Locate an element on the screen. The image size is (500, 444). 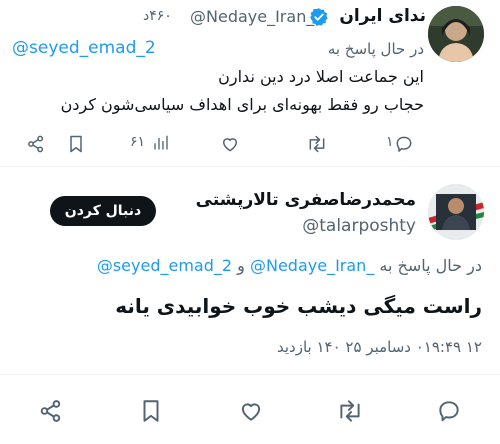
timestamp: ۴۶۰د is located at coordinates (157, 16).